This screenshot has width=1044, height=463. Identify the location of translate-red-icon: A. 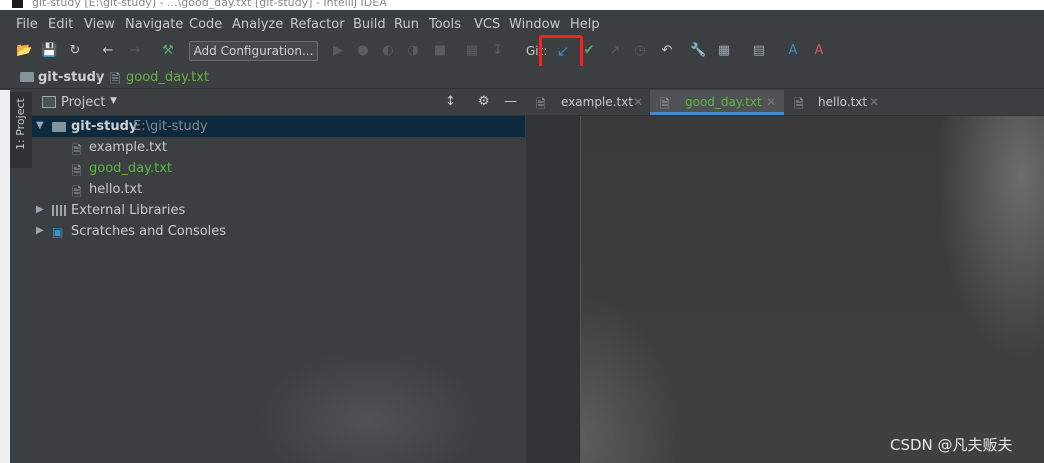
(819, 51).